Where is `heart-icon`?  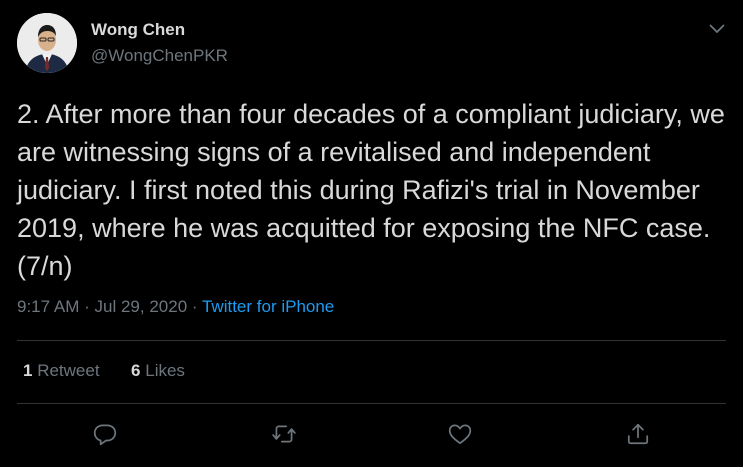
heart-icon is located at coordinates (460, 434).